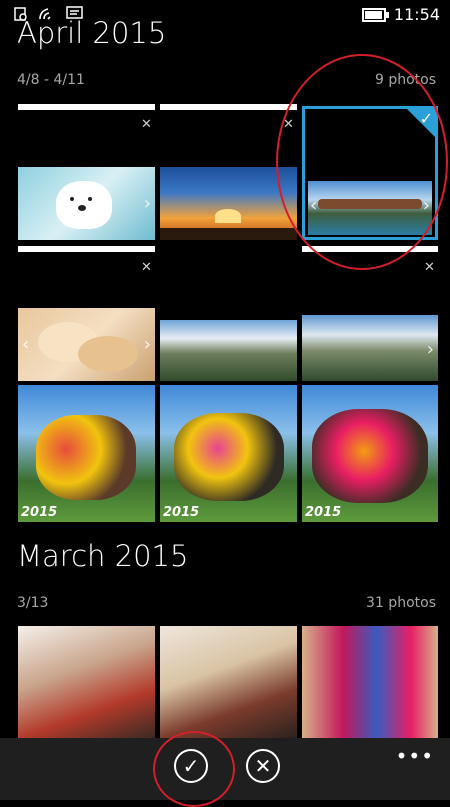 Image resolution: width=450 pixels, height=807 pixels. Describe the element at coordinates (51, 80) in the screenshot. I see `date-range-april: 4/8 - 4/11` at that location.